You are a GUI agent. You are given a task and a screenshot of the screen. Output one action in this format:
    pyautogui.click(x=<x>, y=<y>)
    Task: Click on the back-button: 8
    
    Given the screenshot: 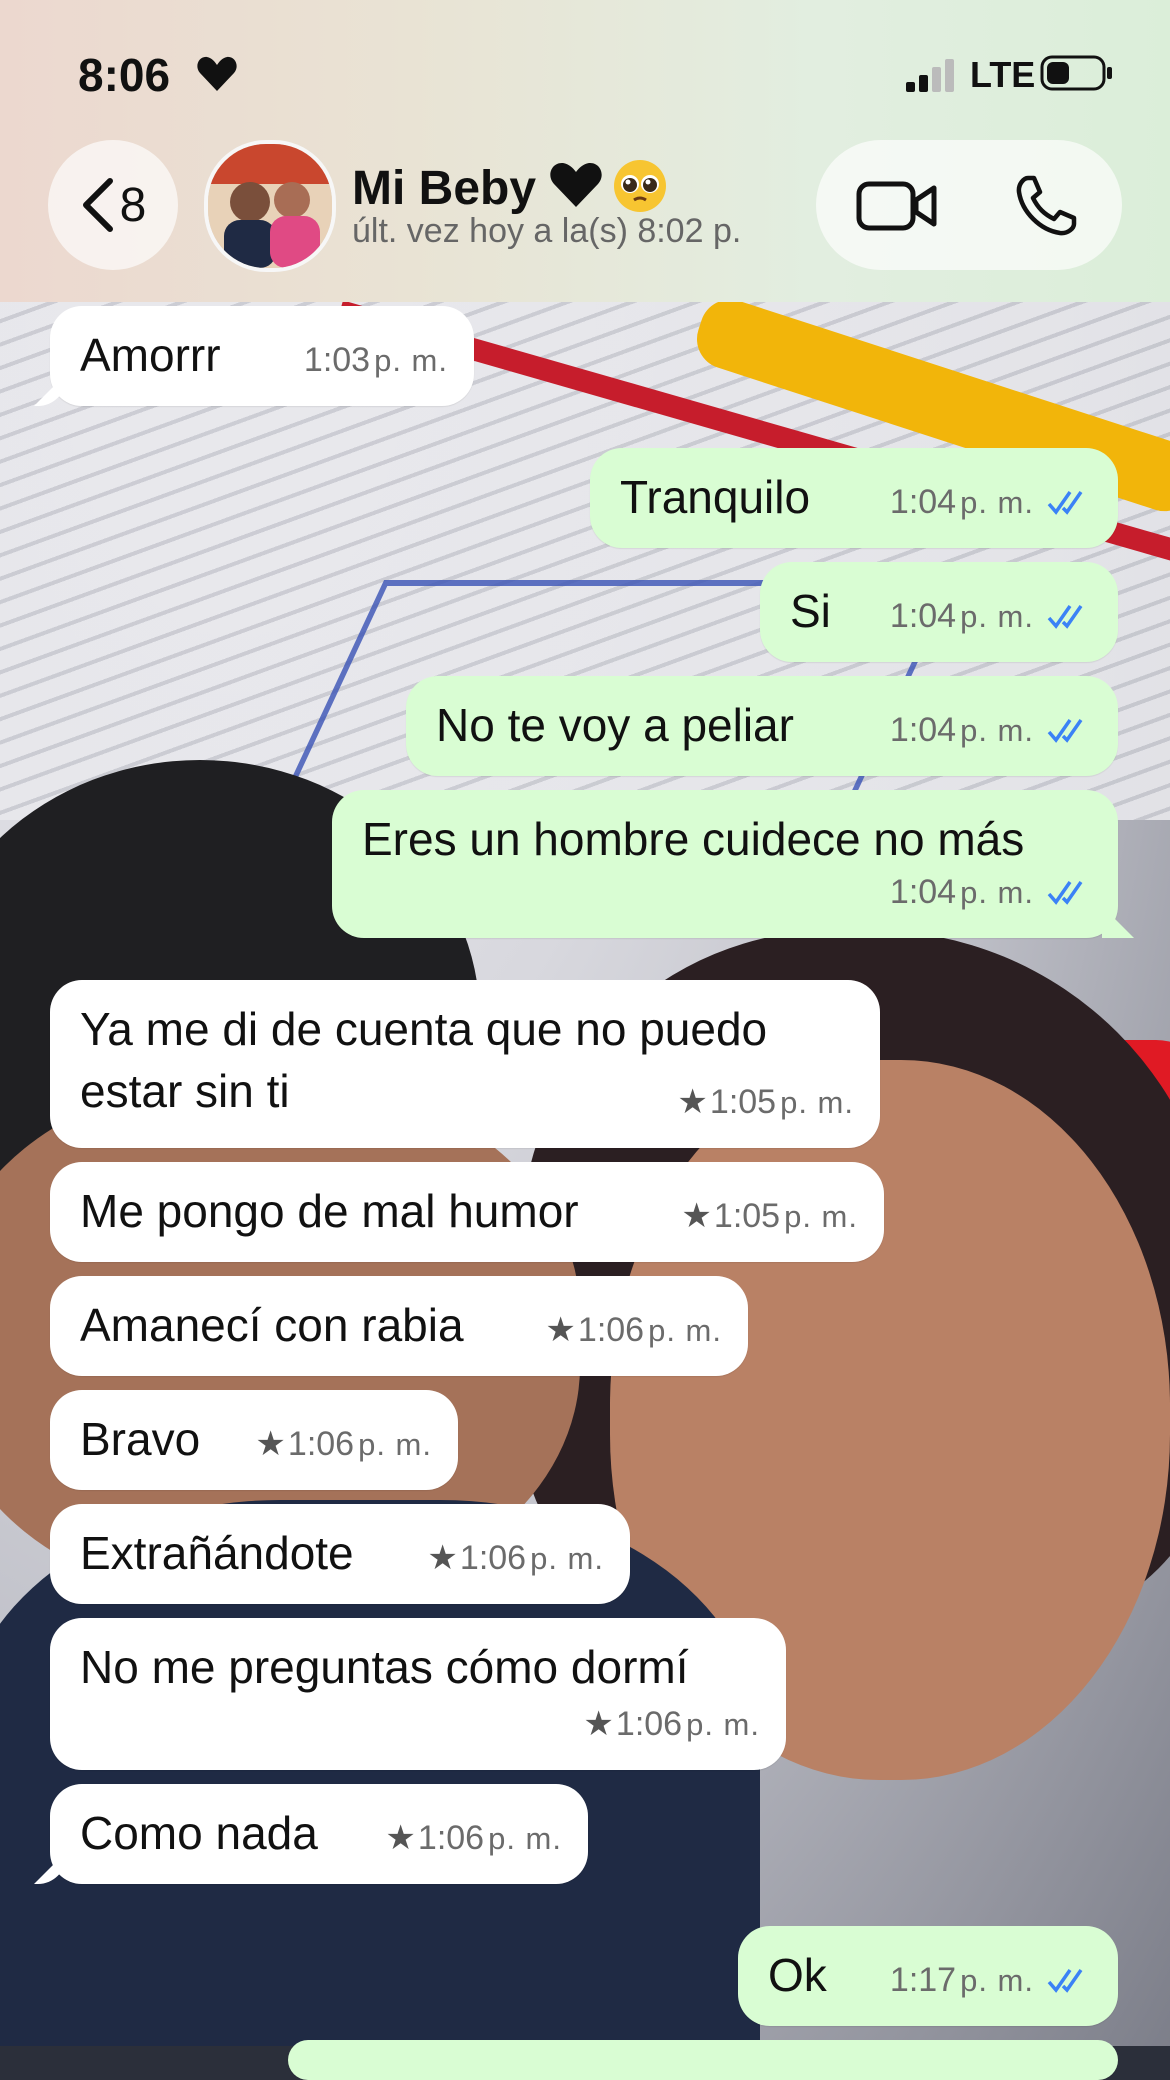 What is the action you would take?
    pyautogui.click(x=113, y=205)
    